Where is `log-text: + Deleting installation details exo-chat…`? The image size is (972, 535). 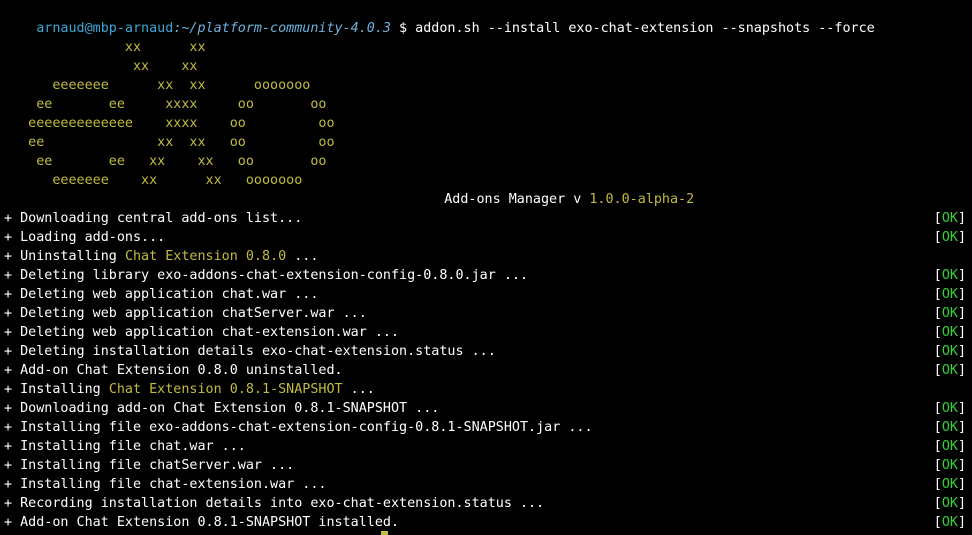
log-text: + Deleting installation details exo-chat… is located at coordinates (250, 351).